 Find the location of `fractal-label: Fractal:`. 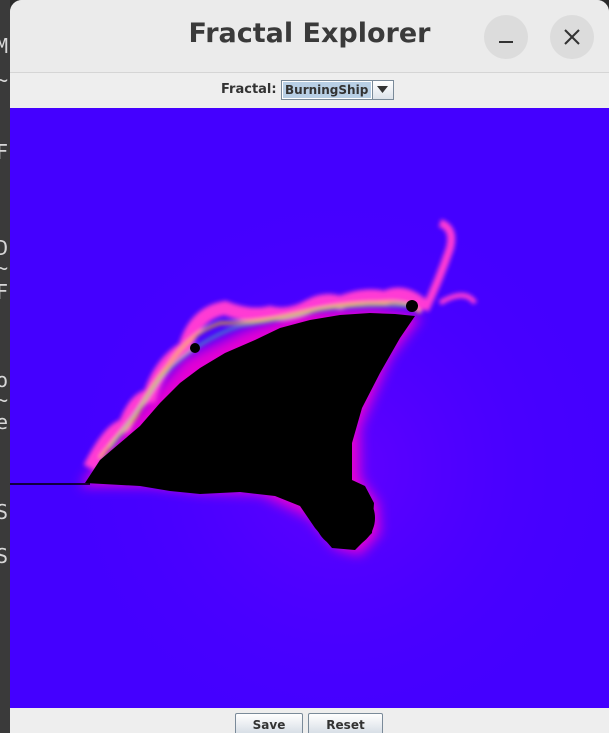

fractal-label: Fractal: is located at coordinates (249, 89).